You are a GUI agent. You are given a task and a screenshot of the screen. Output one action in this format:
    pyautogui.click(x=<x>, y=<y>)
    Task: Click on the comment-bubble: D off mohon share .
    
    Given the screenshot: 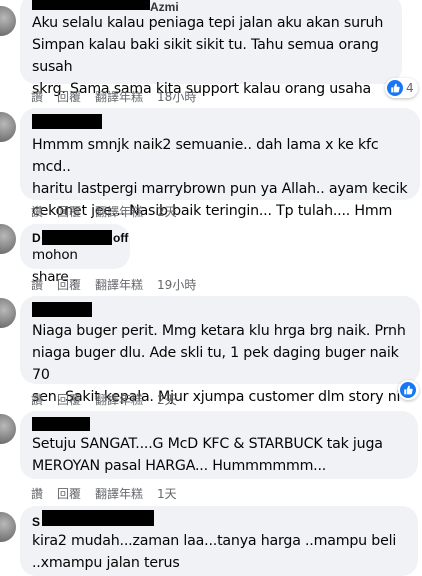 What is the action you would take?
    pyautogui.click(x=75, y=254)
    